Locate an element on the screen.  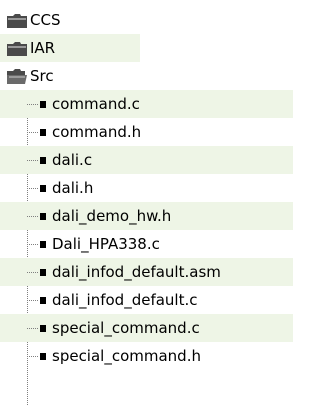
file-label: special_command.c is located at coordinates (126, 328).